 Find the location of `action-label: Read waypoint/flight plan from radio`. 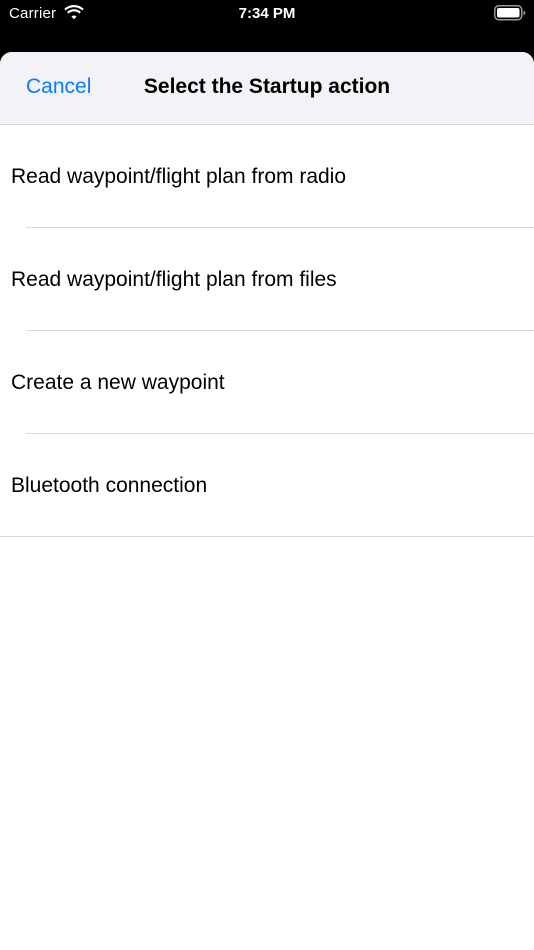

action-label: Read waypoint/flight plan from radio is located at coordinates (179, 176).